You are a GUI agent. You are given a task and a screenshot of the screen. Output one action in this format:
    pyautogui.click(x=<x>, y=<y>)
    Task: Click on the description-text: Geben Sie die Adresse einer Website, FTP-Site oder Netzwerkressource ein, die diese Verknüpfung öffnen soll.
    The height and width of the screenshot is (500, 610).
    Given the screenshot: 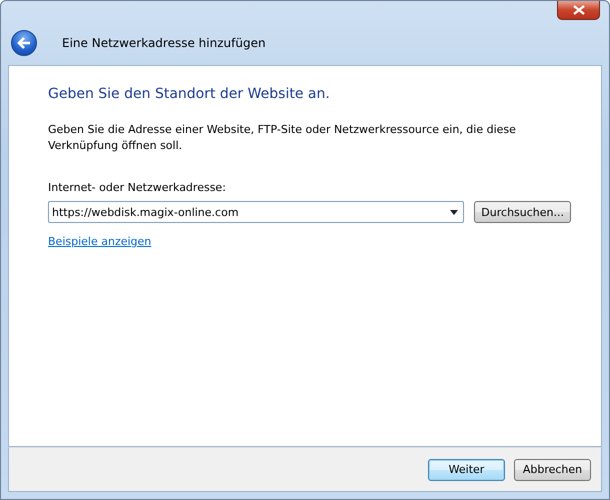 What is the action you would take?
    pyautogui.click(x=282, y=138)
    